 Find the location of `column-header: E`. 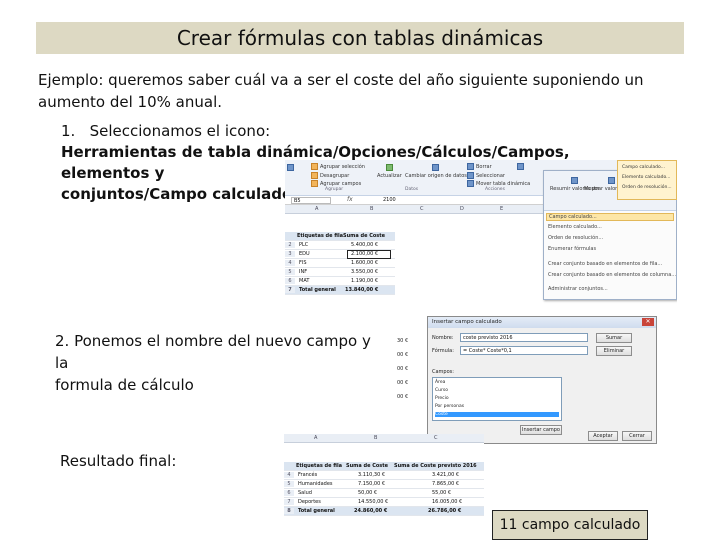

column-header: E is located at coordinates (501, 209).